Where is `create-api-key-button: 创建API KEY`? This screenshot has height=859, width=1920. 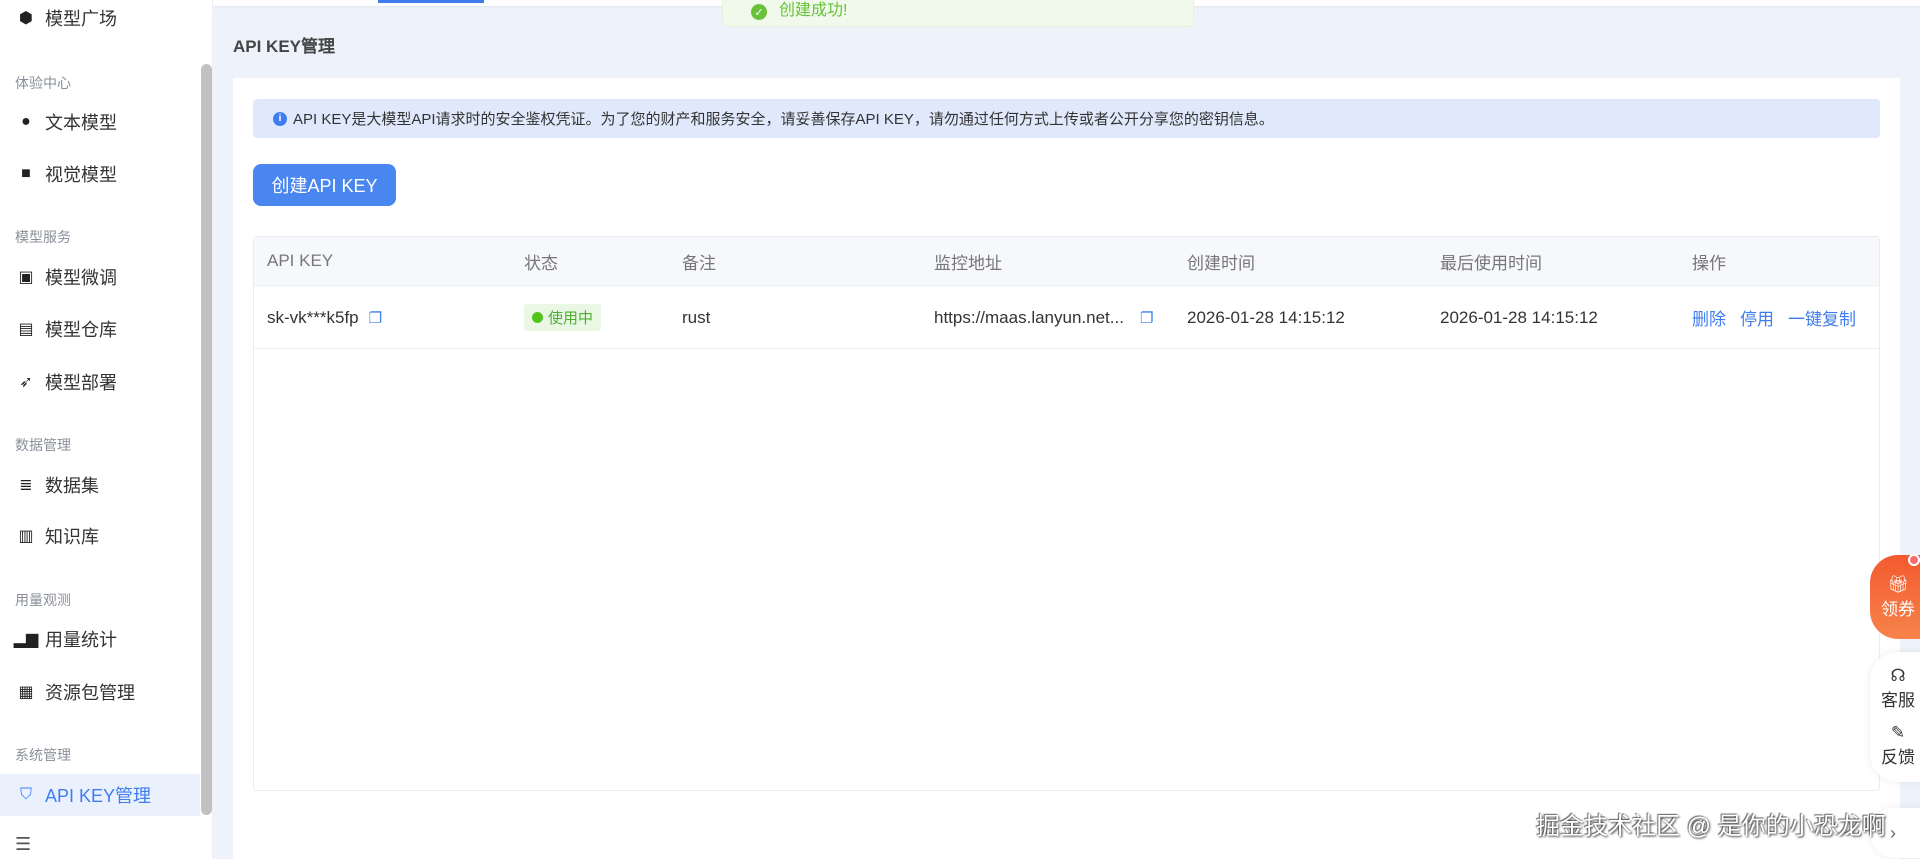 create-api-key-button: 创建API KEY is located at coordinates (324, 185).